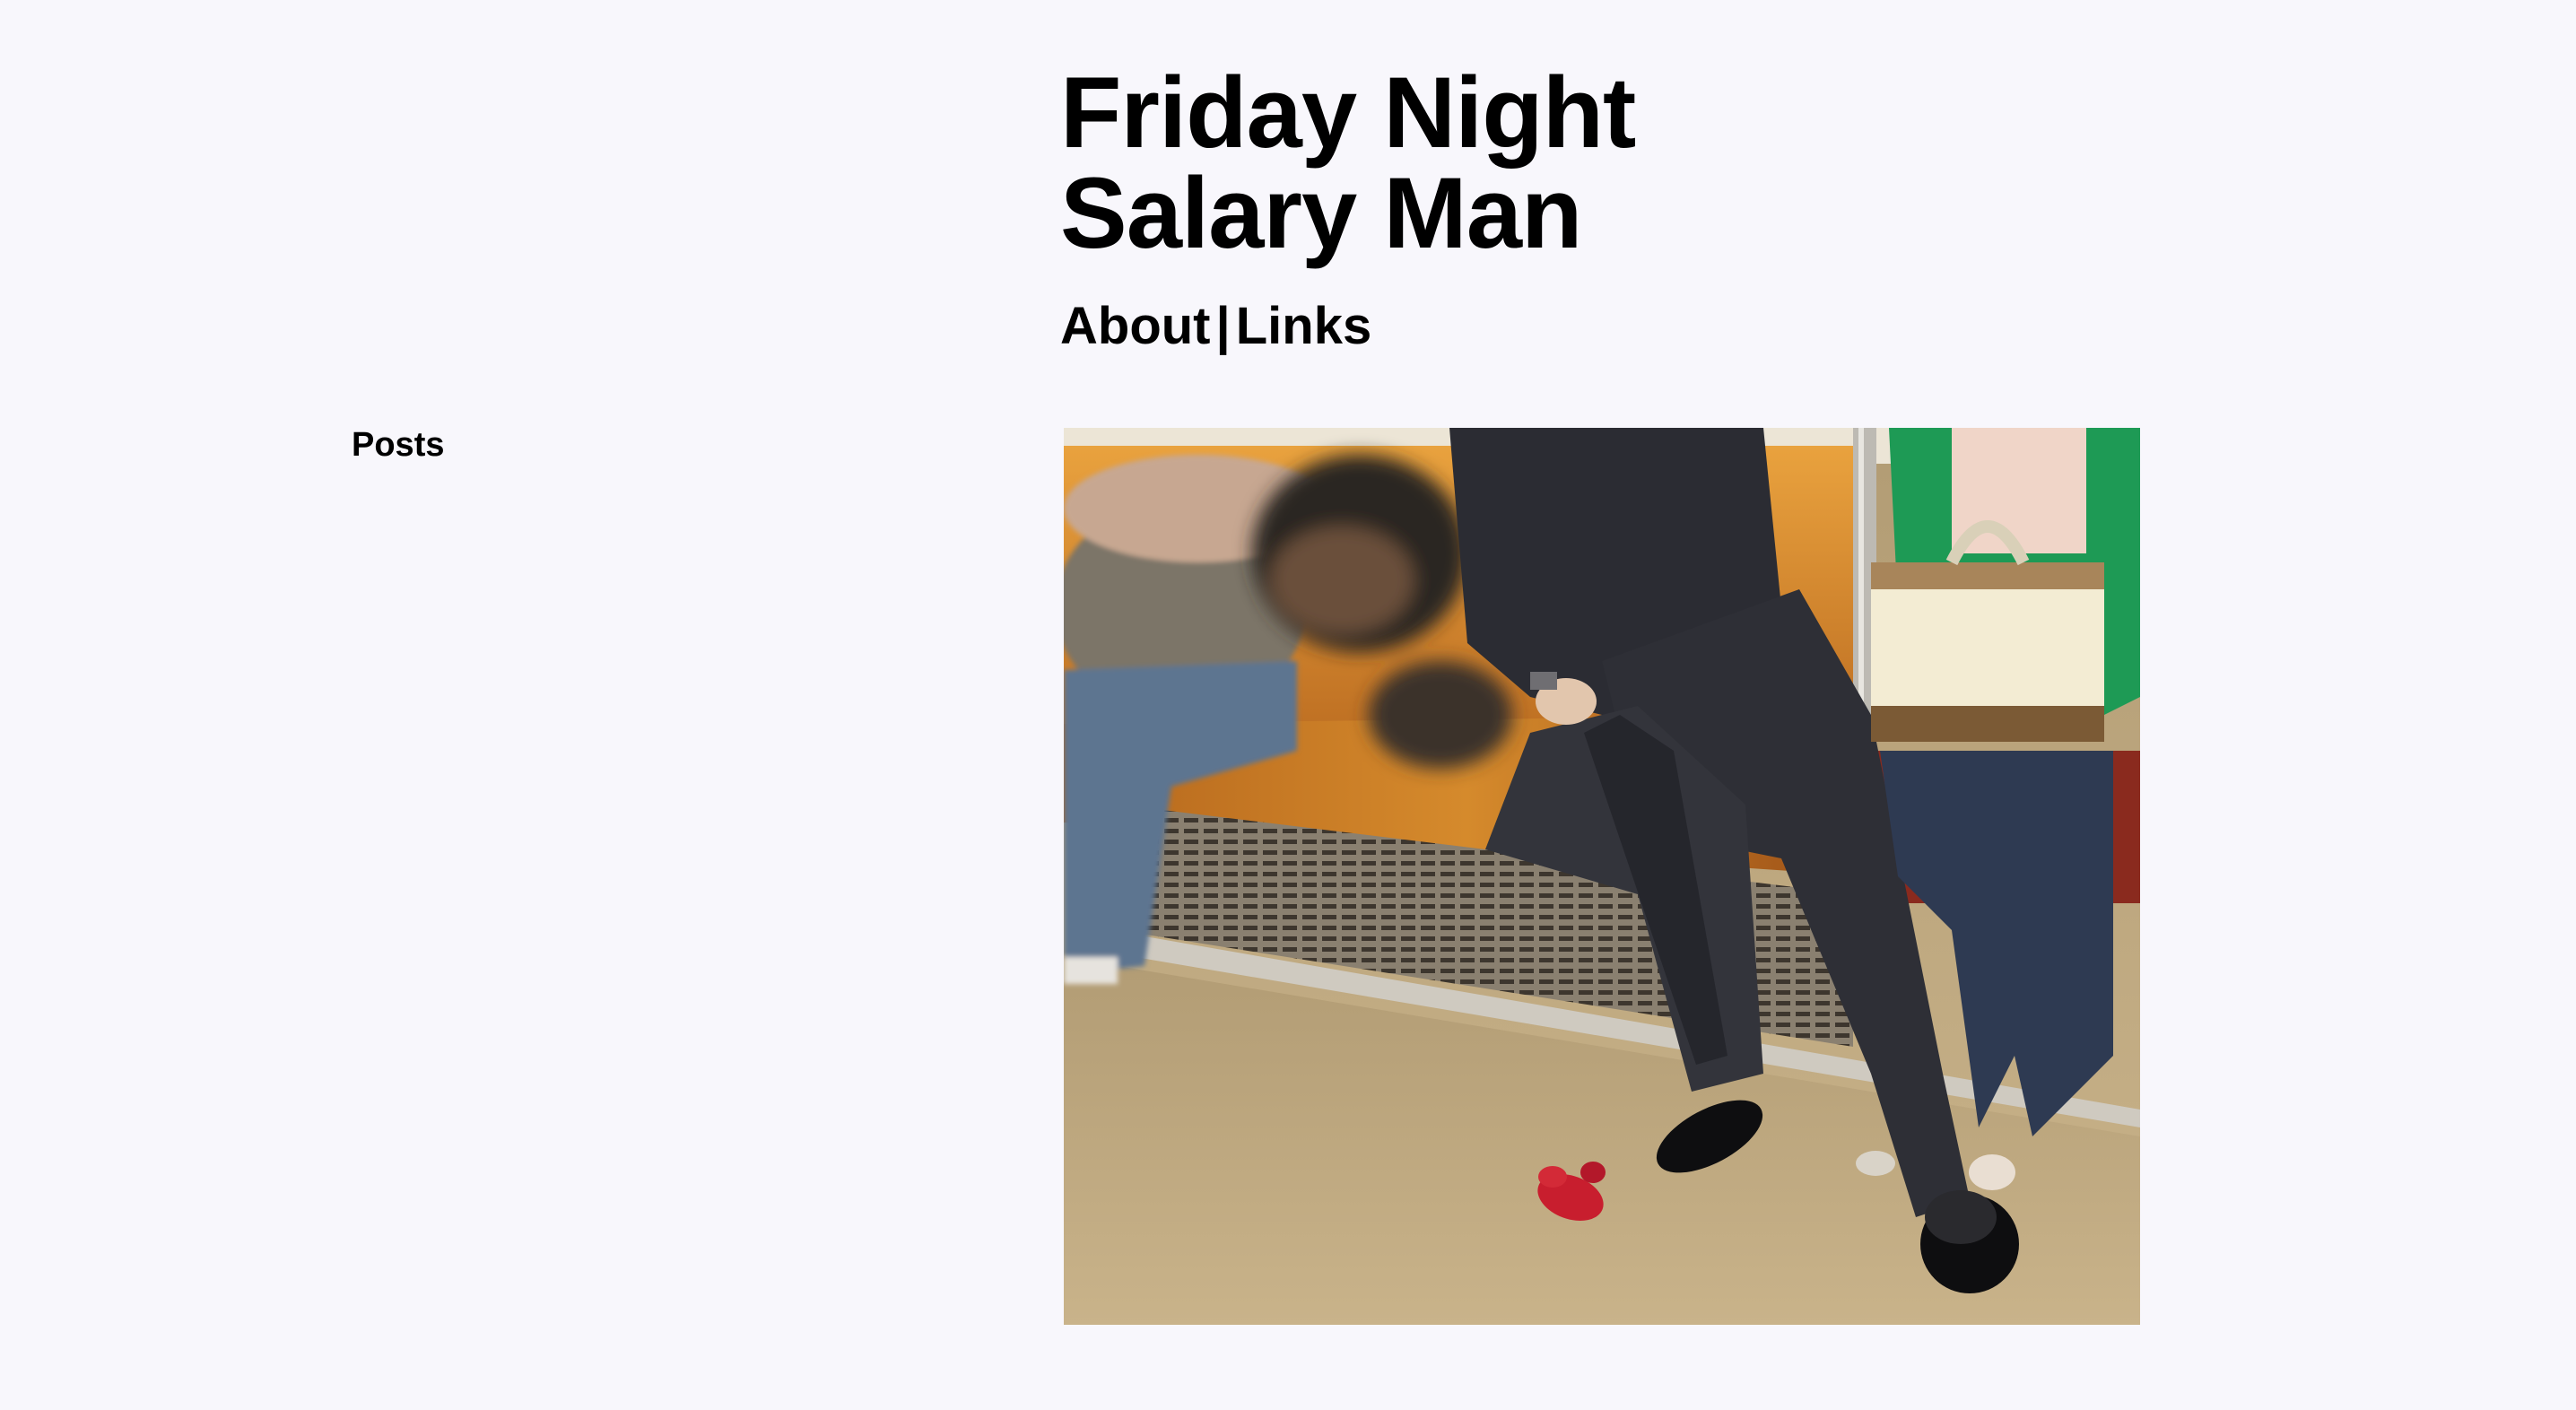 This screenshot has height=1410, width=2576. Describe the element at coordinates (1135, 326) in the screenshot. I see `nav-link-about: About` at that location.